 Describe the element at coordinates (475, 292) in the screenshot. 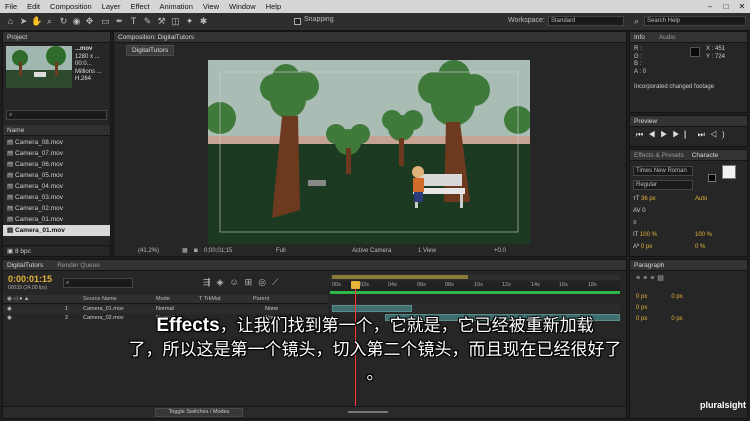

I see `work-area-bar` at that location.